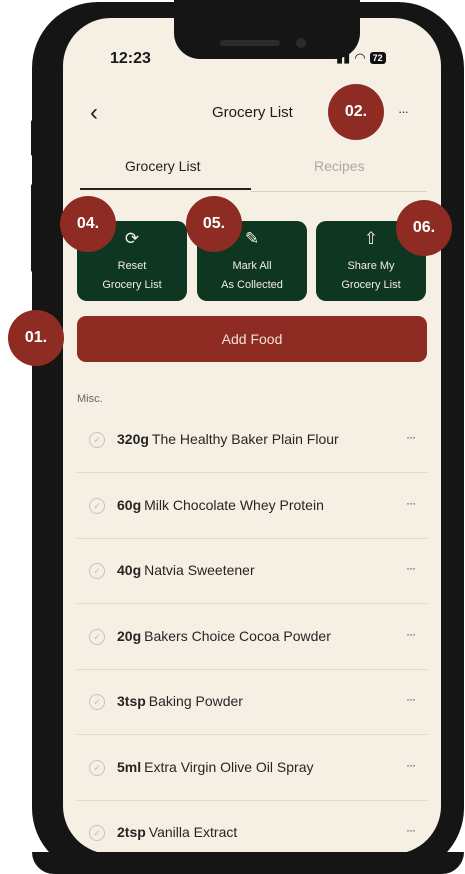 The height and width of the screenshot is (874, 465). Describe the element at coordinates (250, 43) in the screenshot. I see `speaker-grille` at that location.